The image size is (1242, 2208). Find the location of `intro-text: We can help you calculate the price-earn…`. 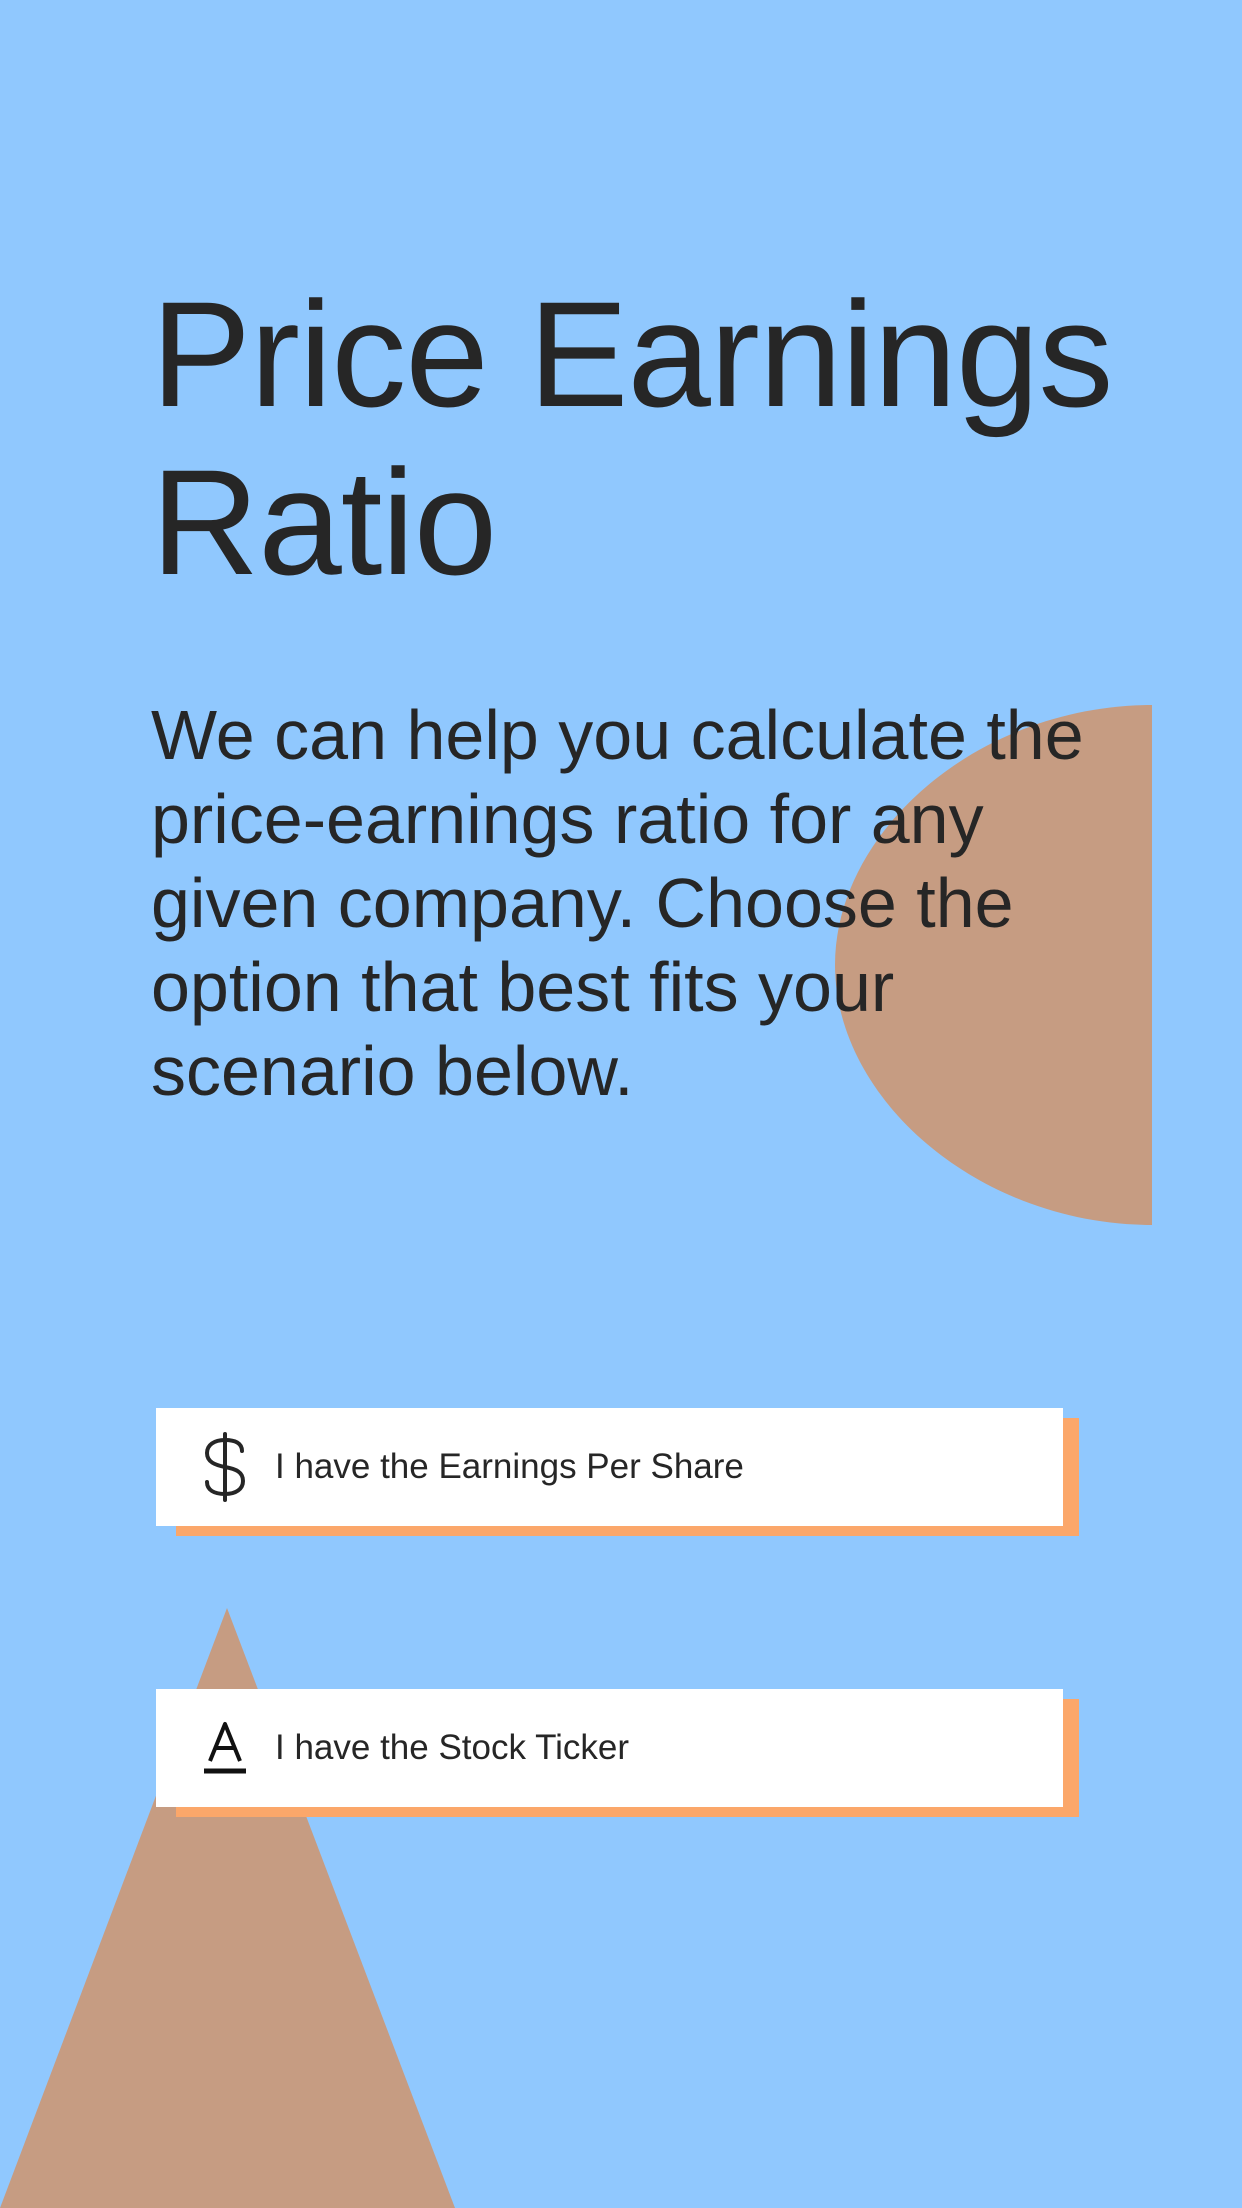

intro-text: We can help you calculate the price-earn… is located at coordinates (617, 903).